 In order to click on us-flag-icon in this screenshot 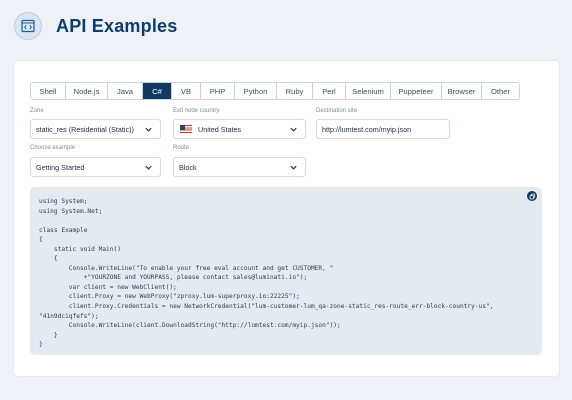, I will do `click(186, 129)`.